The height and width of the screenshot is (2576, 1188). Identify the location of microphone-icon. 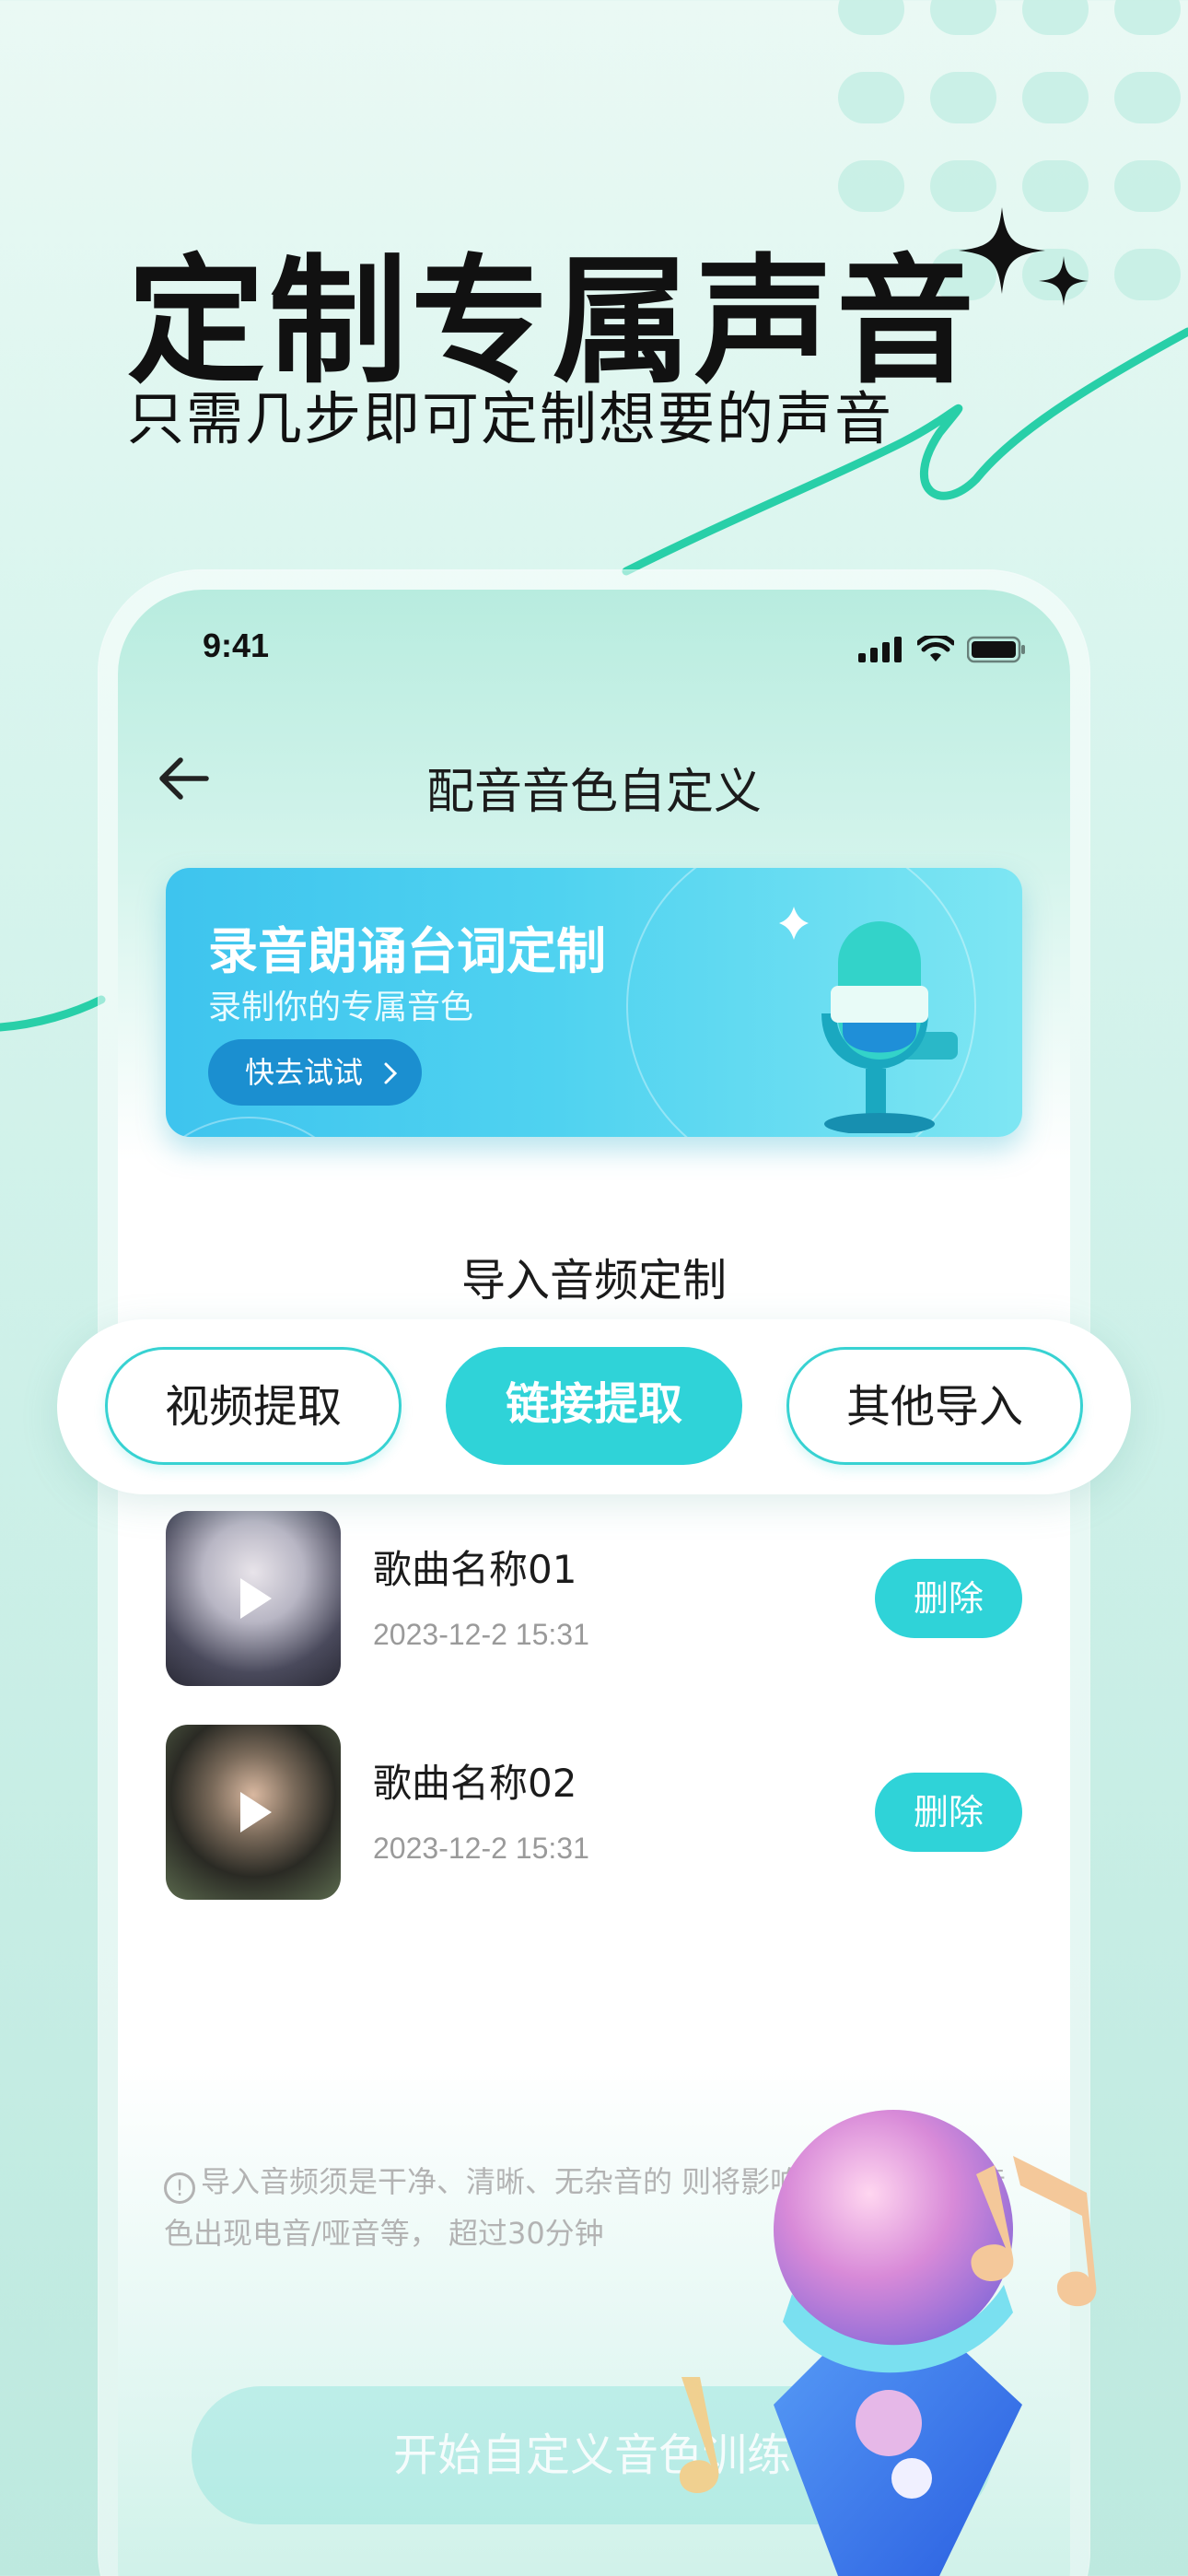
(869, 1020).